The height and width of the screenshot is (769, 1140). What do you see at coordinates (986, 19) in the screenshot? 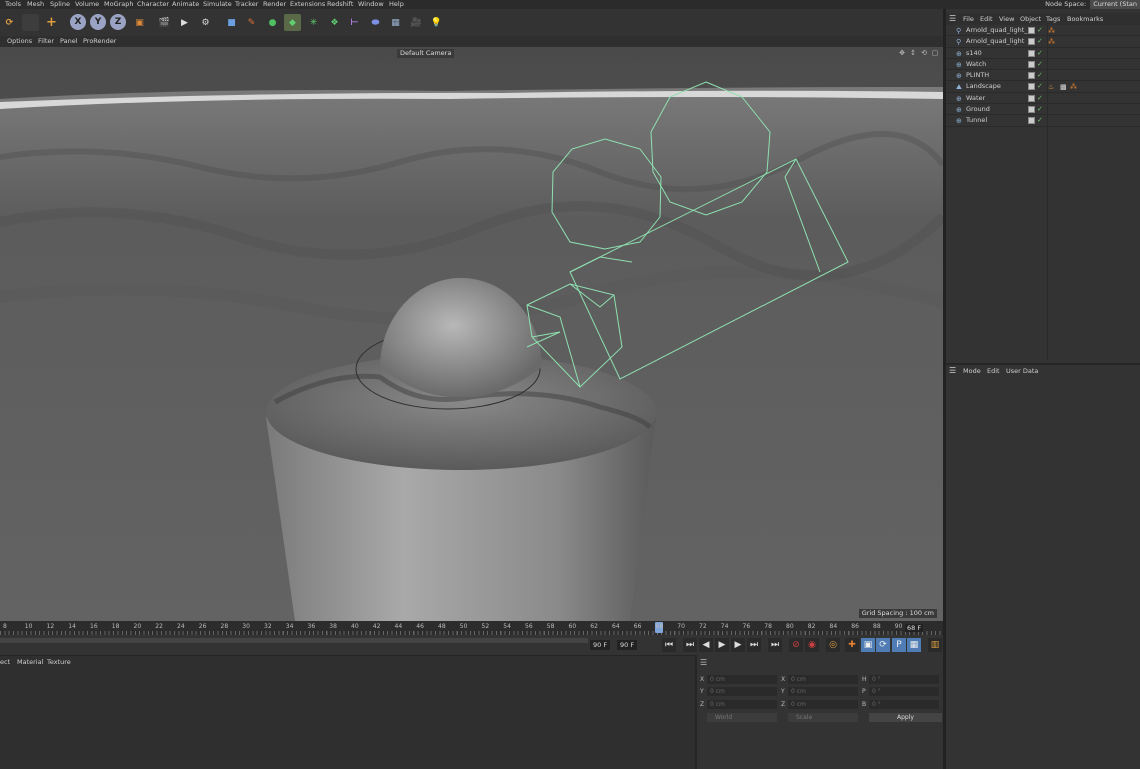
I see `om-menu-edit: Edit` at bounding box center [986, 19].